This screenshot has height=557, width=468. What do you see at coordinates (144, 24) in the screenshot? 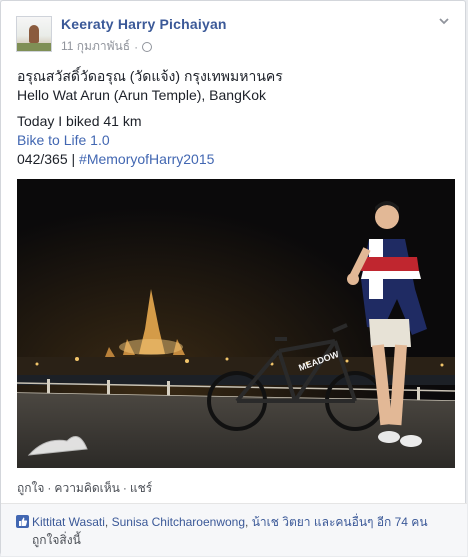
I see `author-name: Keeraty Harry Pichaiyan` at bounding box center [144, 24].